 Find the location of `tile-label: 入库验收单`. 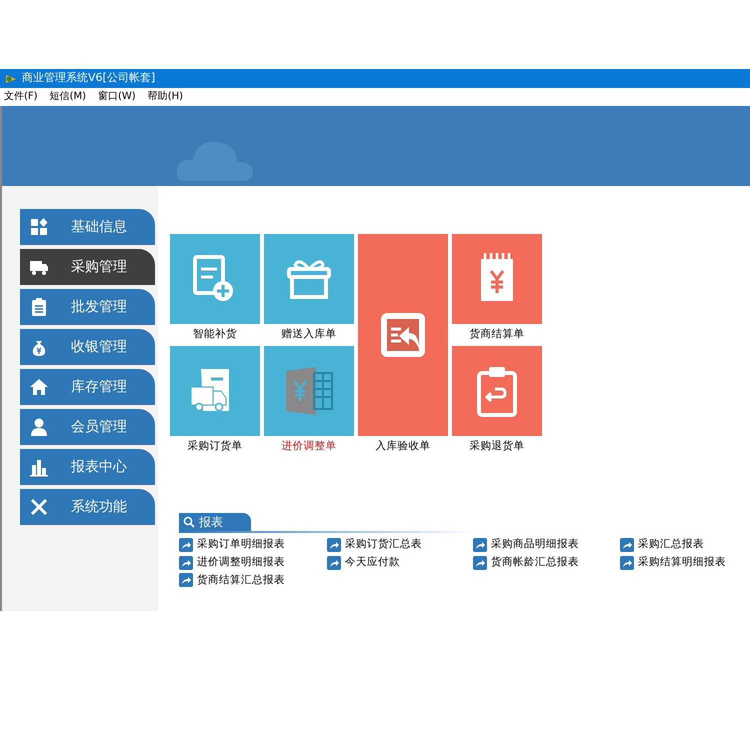

tile-label: 入库验收单 is located at coordinates (403, 446).